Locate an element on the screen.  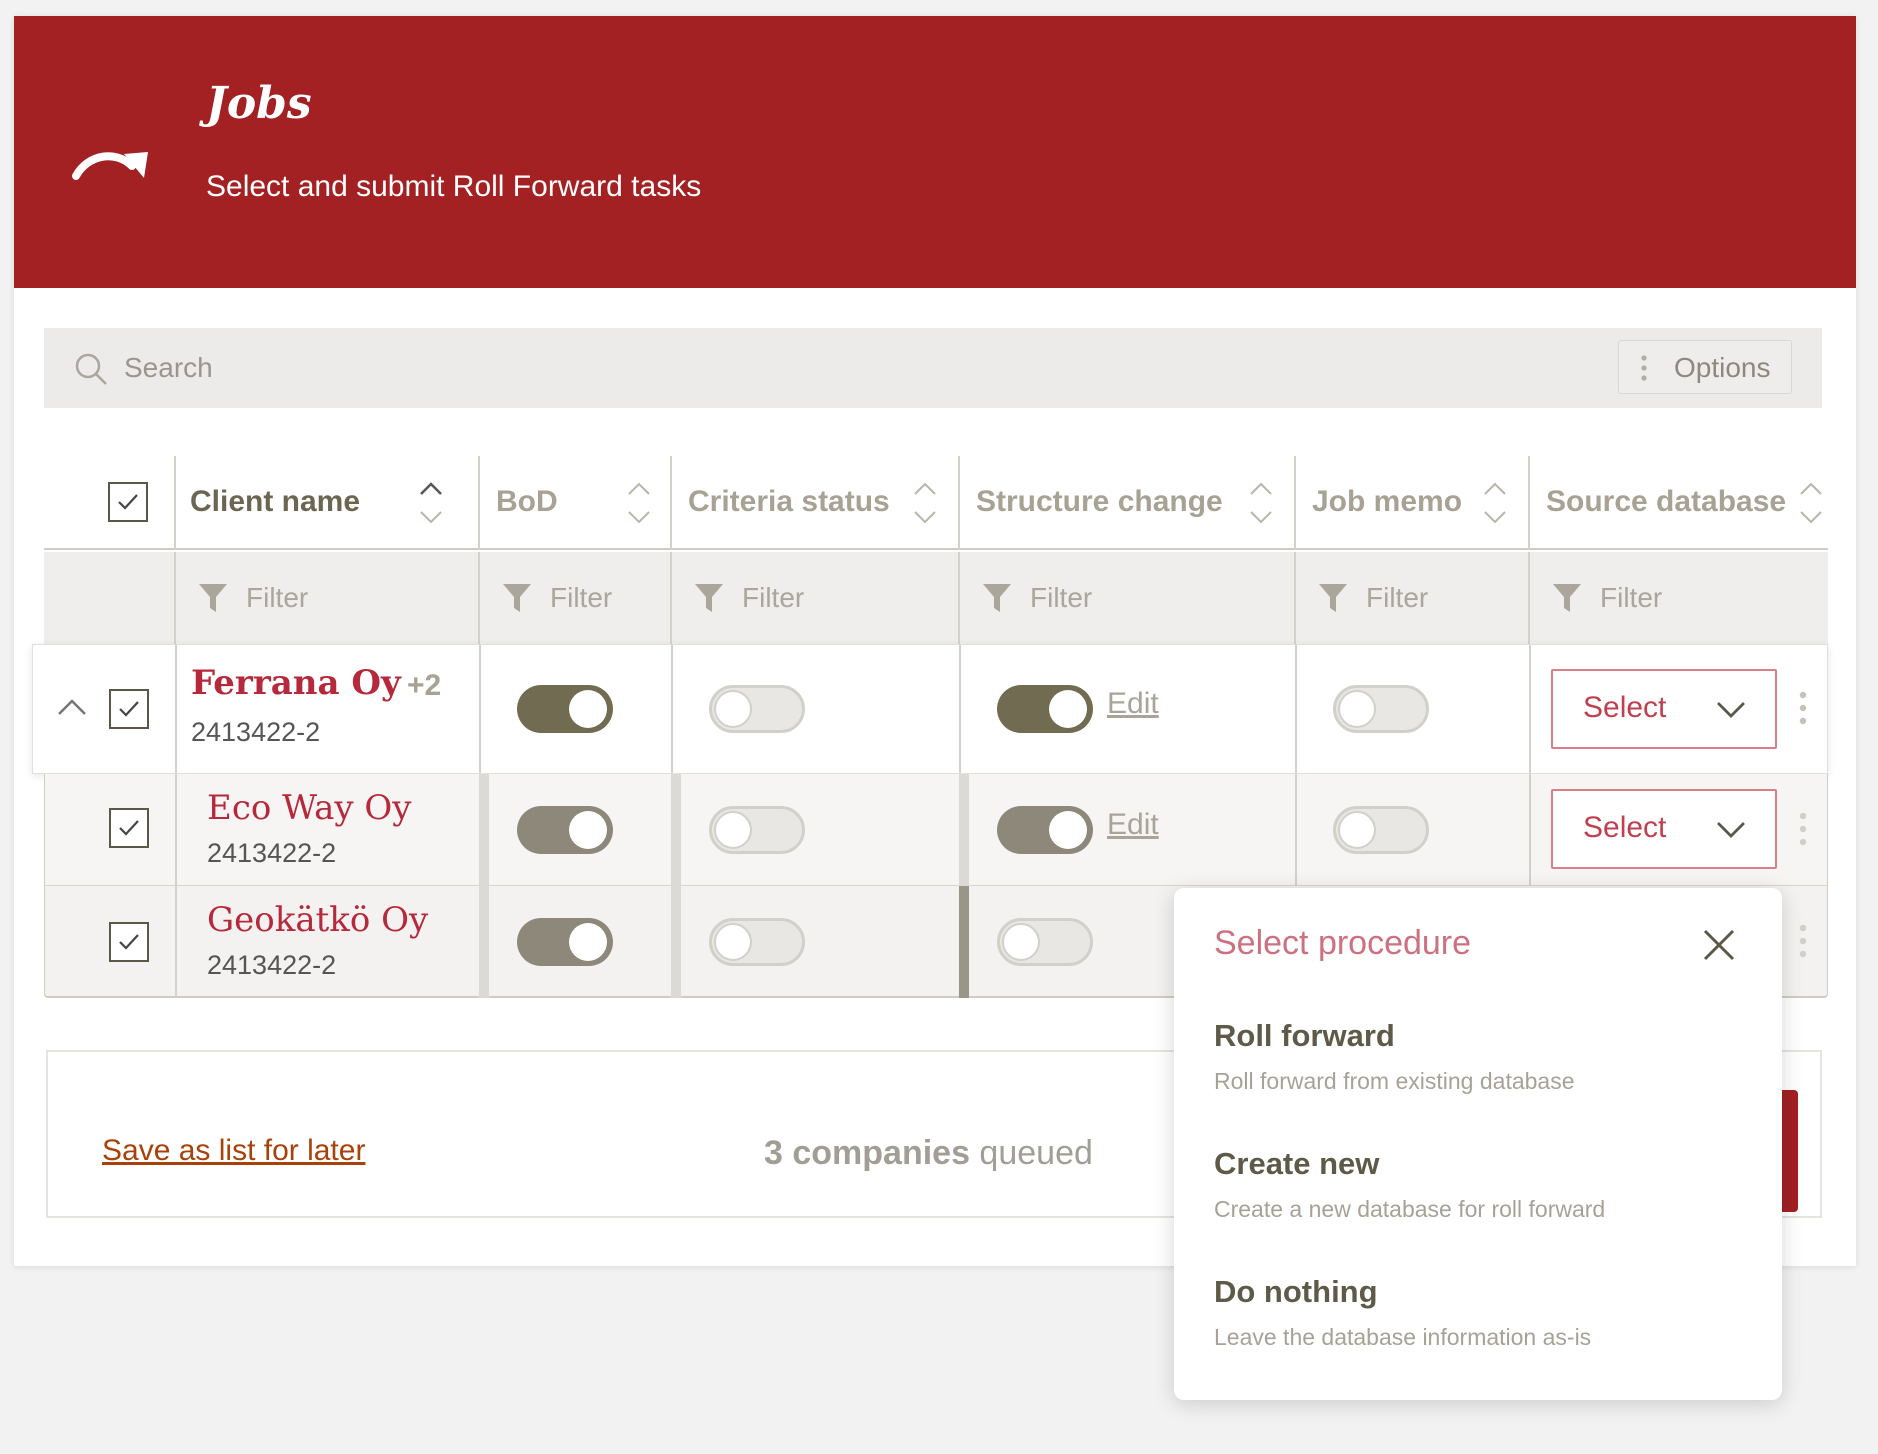
options-button: Options is located at coordinates (1705, 367).